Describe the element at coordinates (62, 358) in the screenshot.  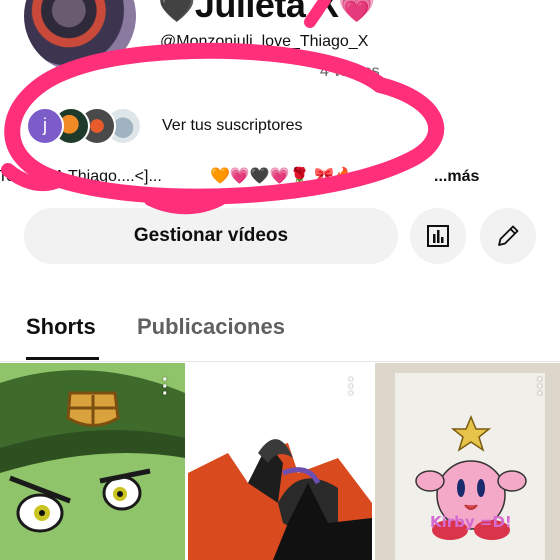
I see `selected-tab-indicator` at that location.